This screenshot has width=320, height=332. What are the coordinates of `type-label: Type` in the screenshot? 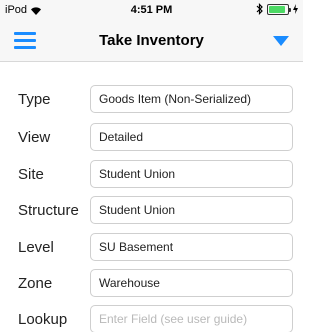 It's located at (34, 99).